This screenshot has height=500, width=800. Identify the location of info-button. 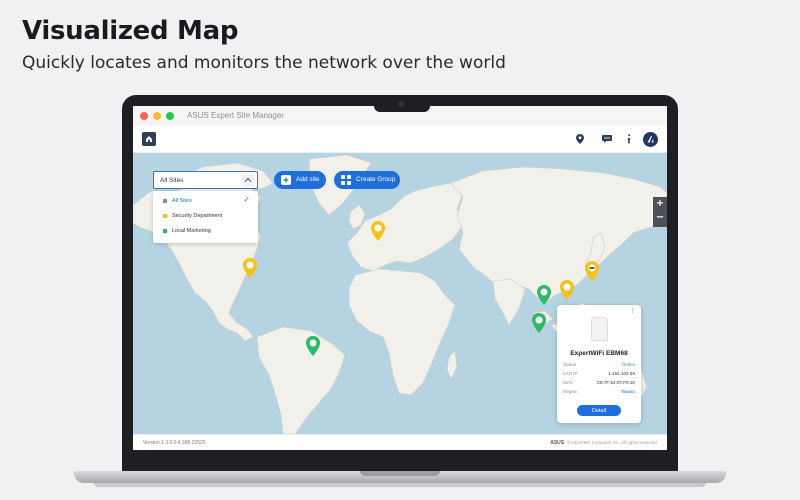
(629, 139).